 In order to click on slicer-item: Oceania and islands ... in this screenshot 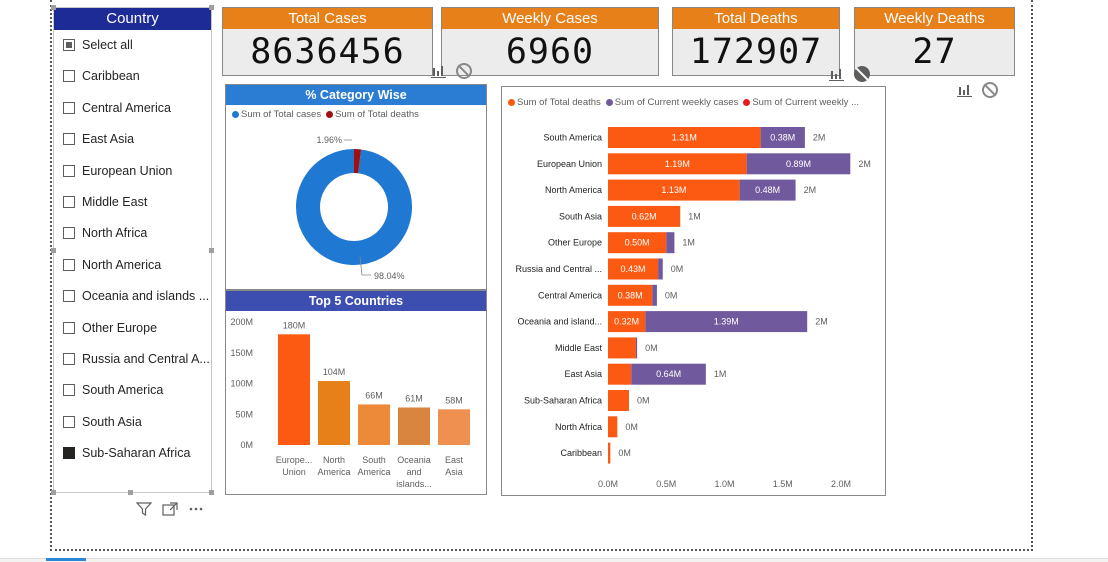, I will do `click(136, 296)`.